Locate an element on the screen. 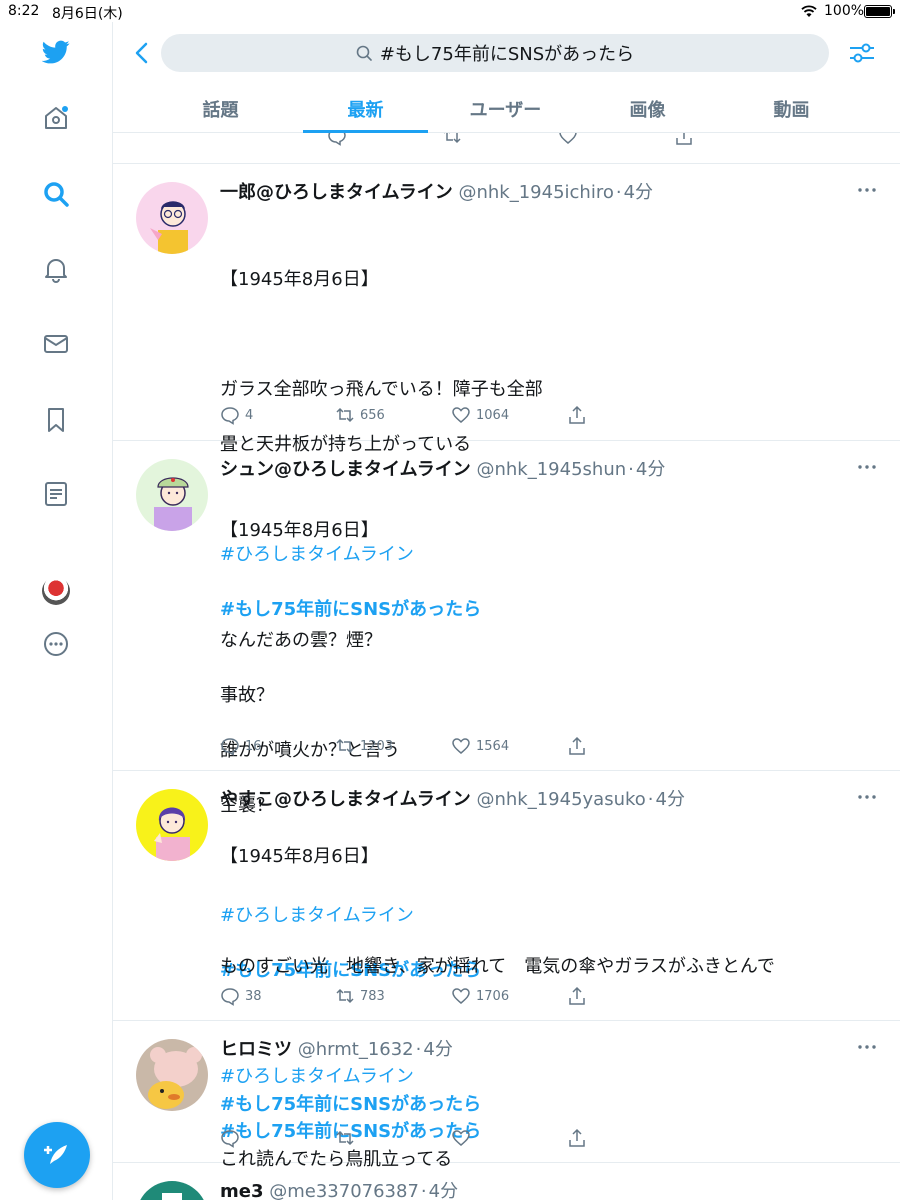 Image resolution: width=900 pixels, height=1200 pixels. retweet-button: 1203 is located at coordinates (364, 746).